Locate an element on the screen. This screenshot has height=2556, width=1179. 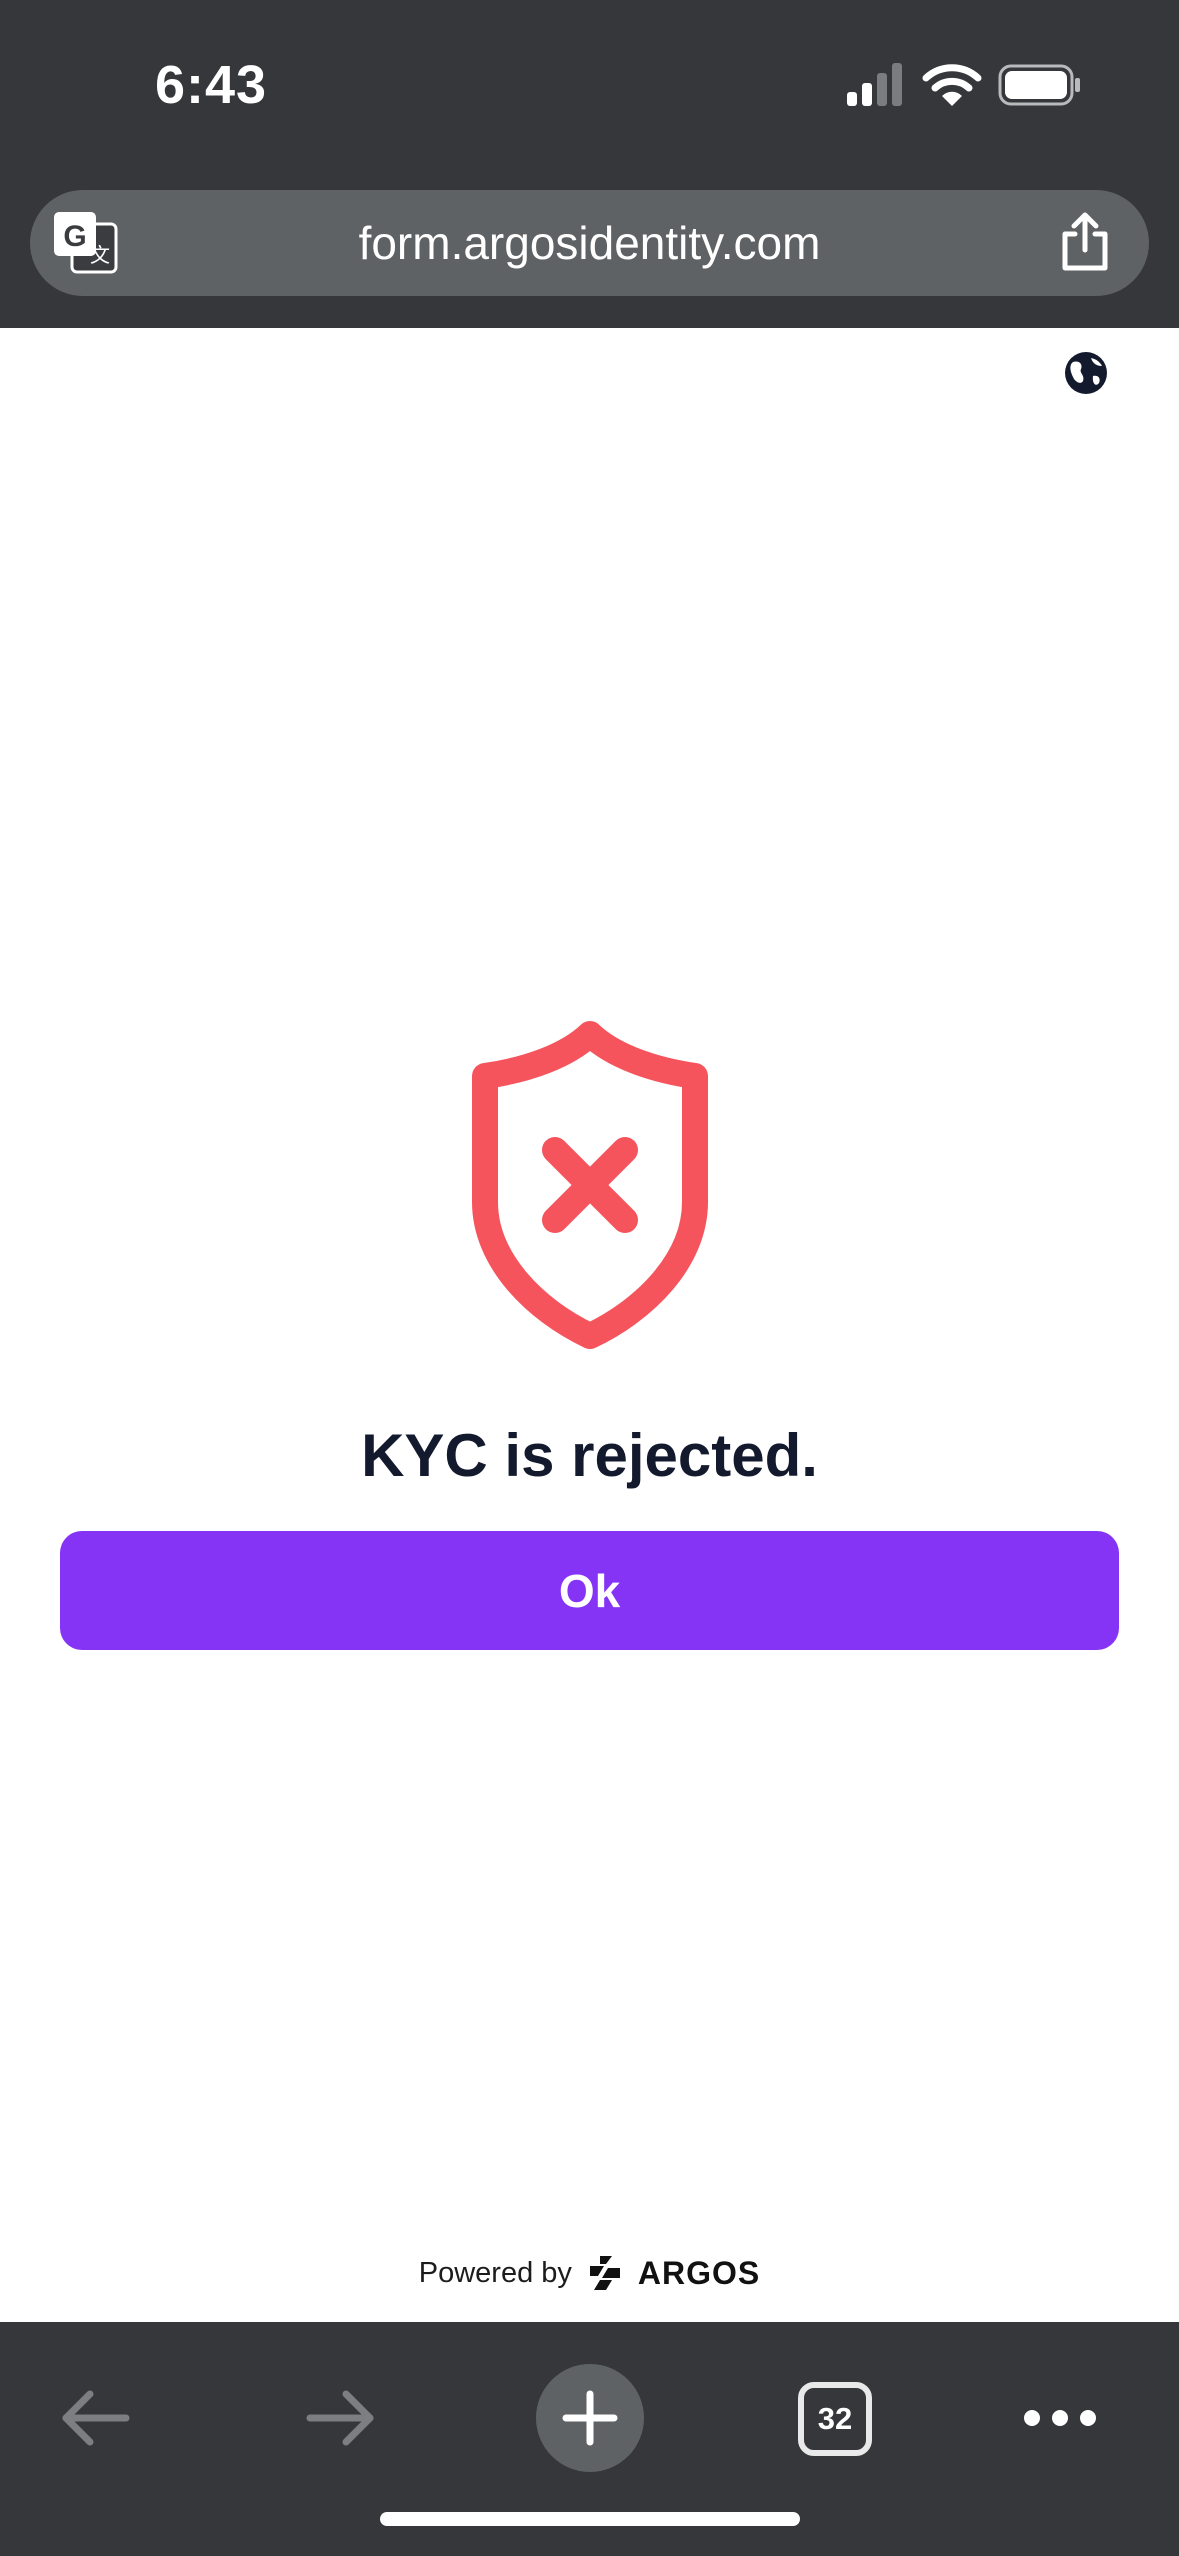
new-tab-button is located at coordinates (590, 2418).